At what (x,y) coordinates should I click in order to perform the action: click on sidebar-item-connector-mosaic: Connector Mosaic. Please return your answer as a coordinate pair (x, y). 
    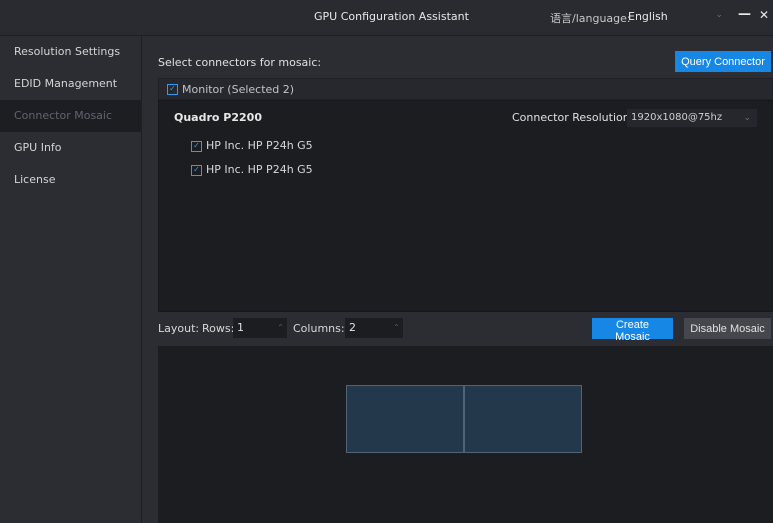
    Looking at the image, I should click on (70, 116).